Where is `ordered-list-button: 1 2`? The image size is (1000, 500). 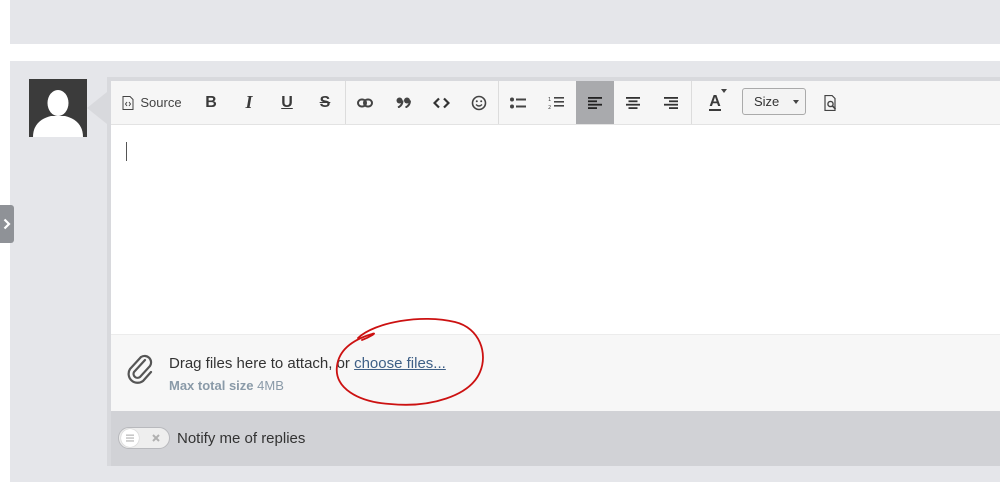 ordered-list-button: 1 2 is located at coordinates (556, 102).